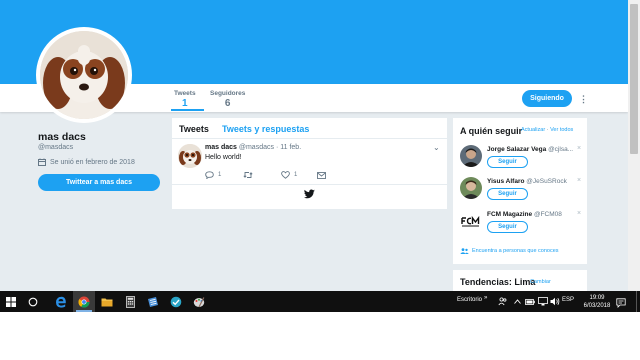 Image resolution: width=640 pixels, height=360 pixels. What do you see at coordinates (597, 306) in the screenshot?
I see `clock-date: 6/03/2018` at bounding box center [597, 306].